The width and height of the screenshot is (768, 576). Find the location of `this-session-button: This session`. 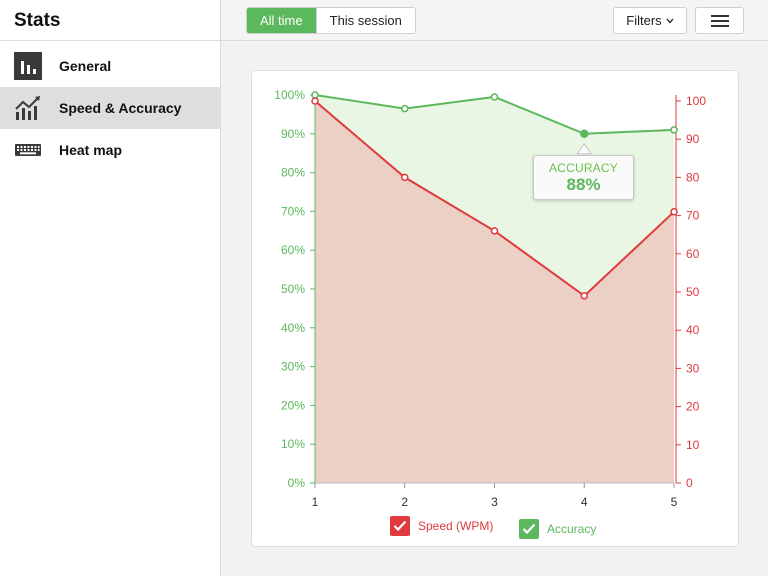

this-session-button: This session is located at coordinates (365, 20).